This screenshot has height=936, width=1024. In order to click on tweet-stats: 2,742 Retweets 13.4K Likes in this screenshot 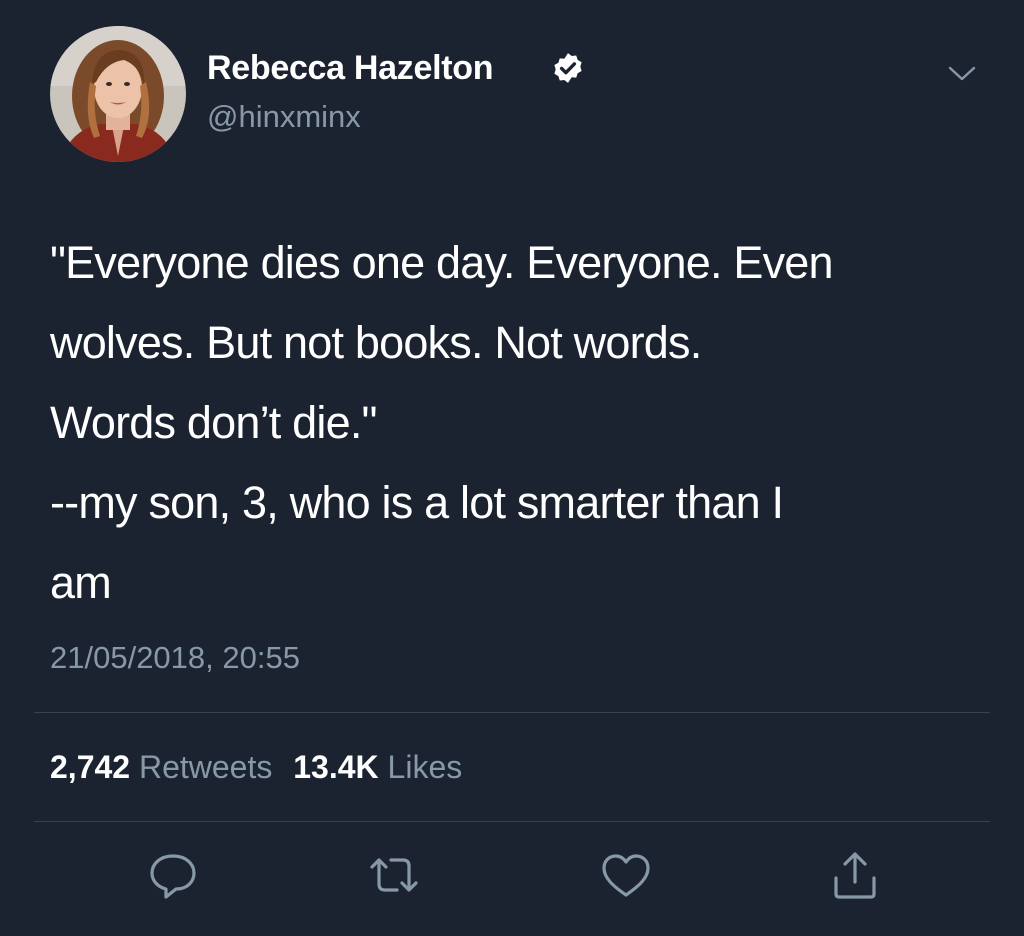, I will do `click(256, 767)`.